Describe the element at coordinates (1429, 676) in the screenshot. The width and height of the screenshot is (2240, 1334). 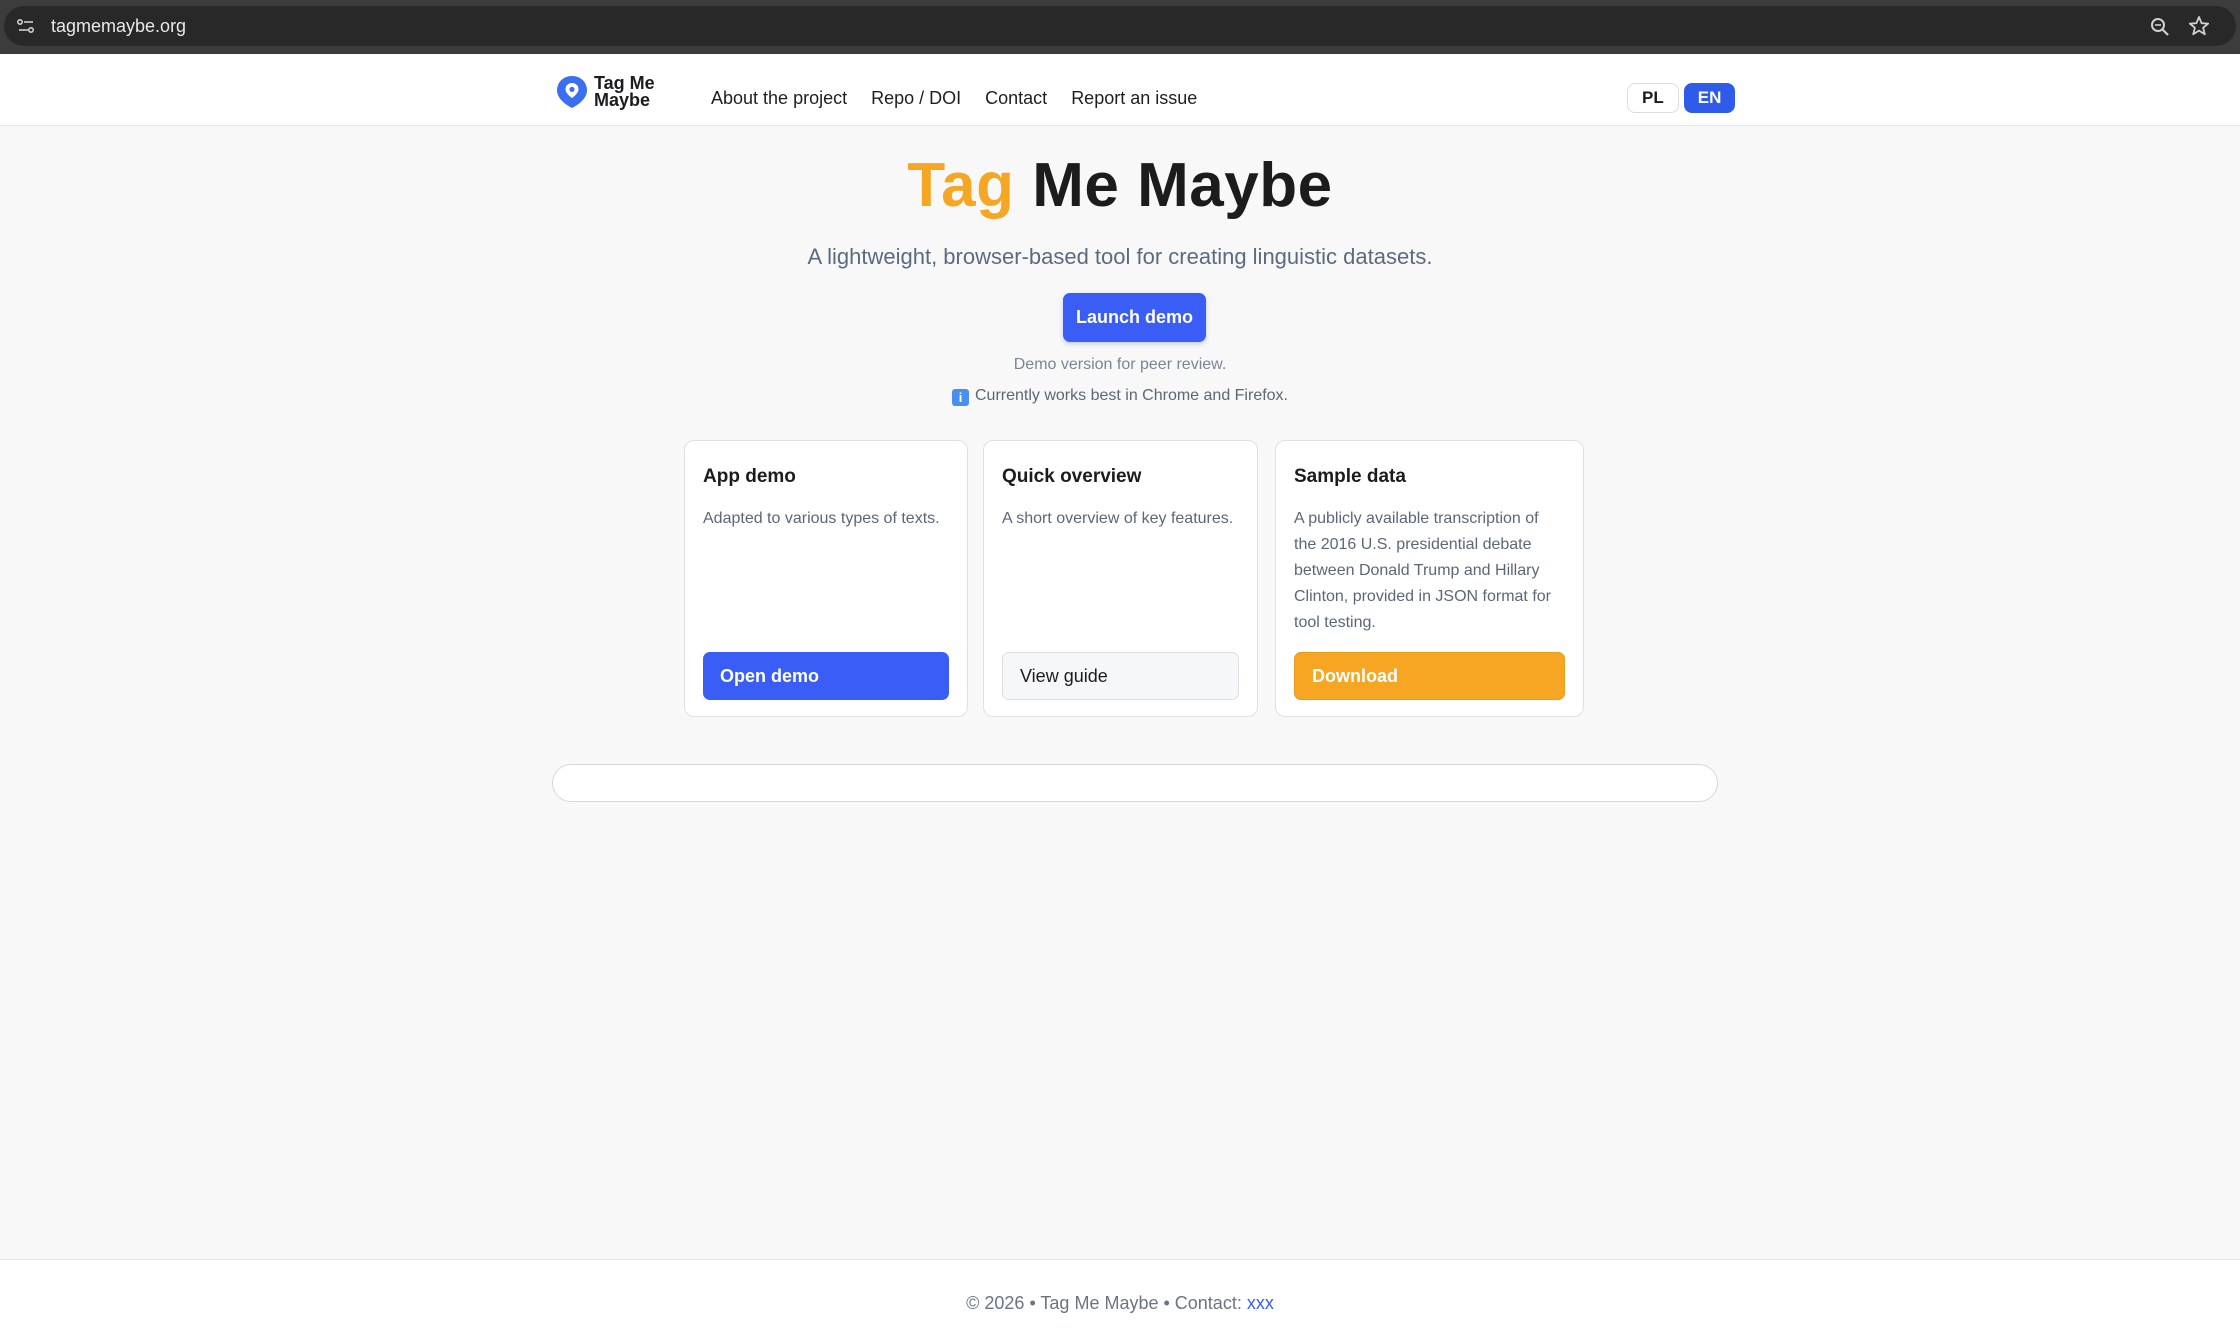
I see `download-button: Download` at that location.